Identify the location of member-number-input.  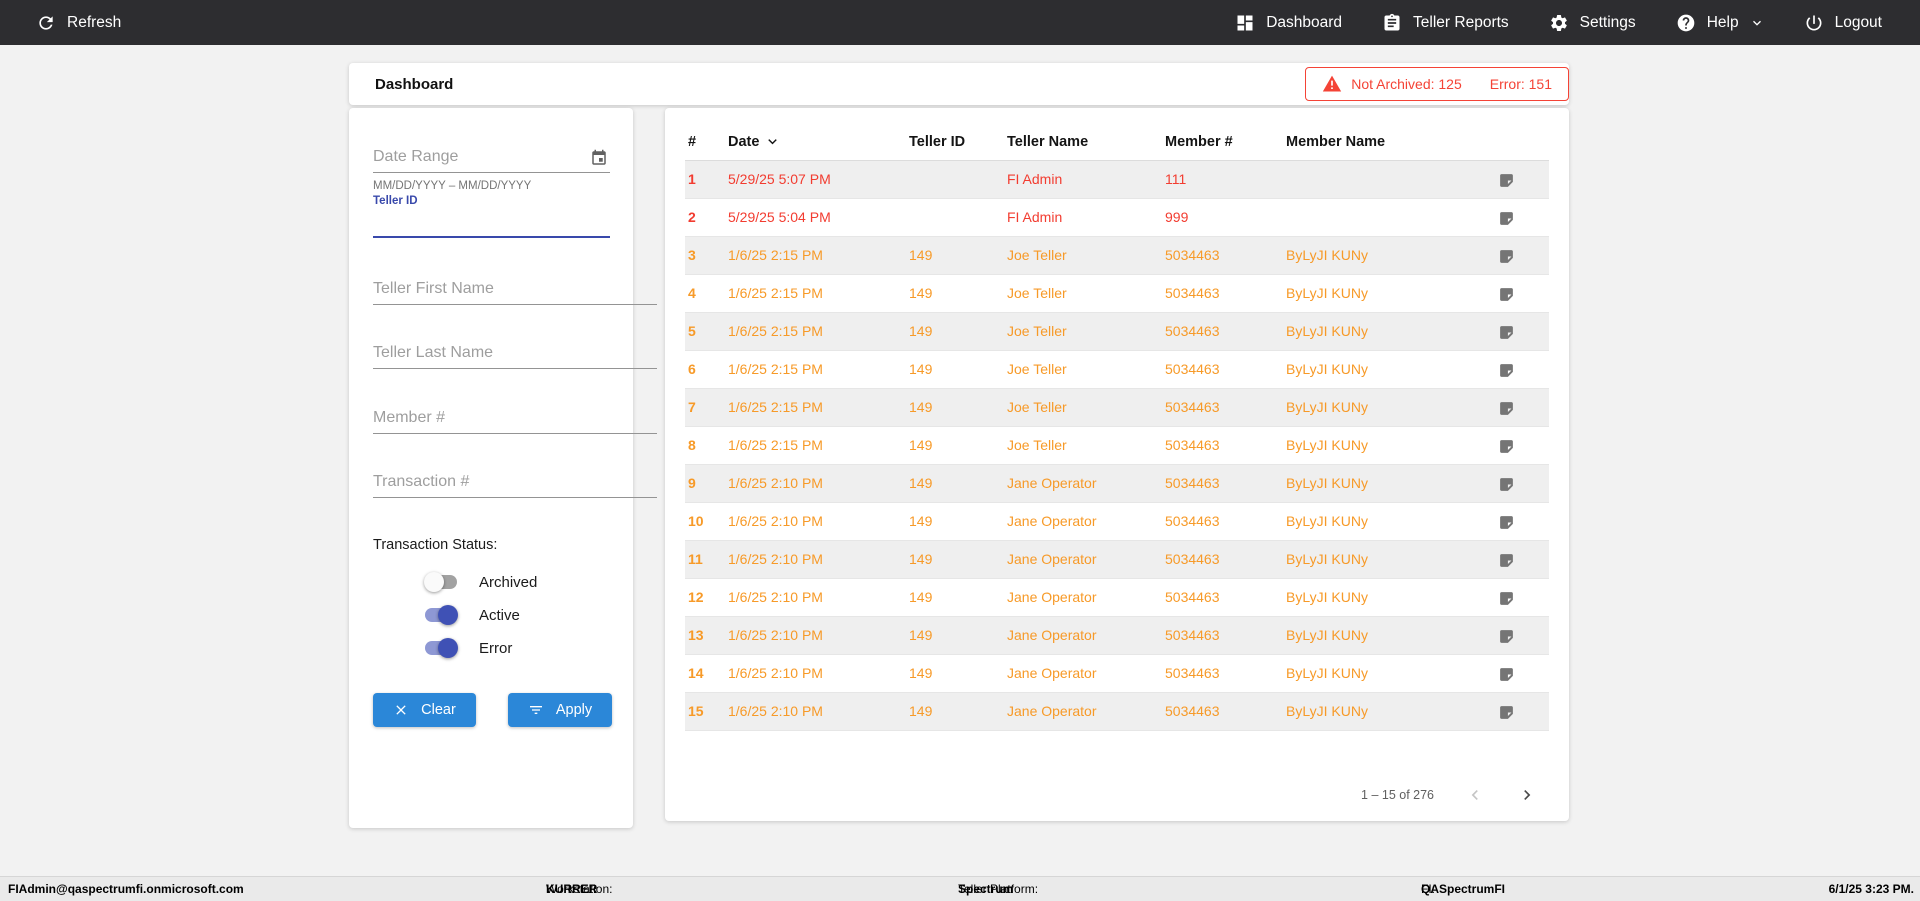
(515, 421).